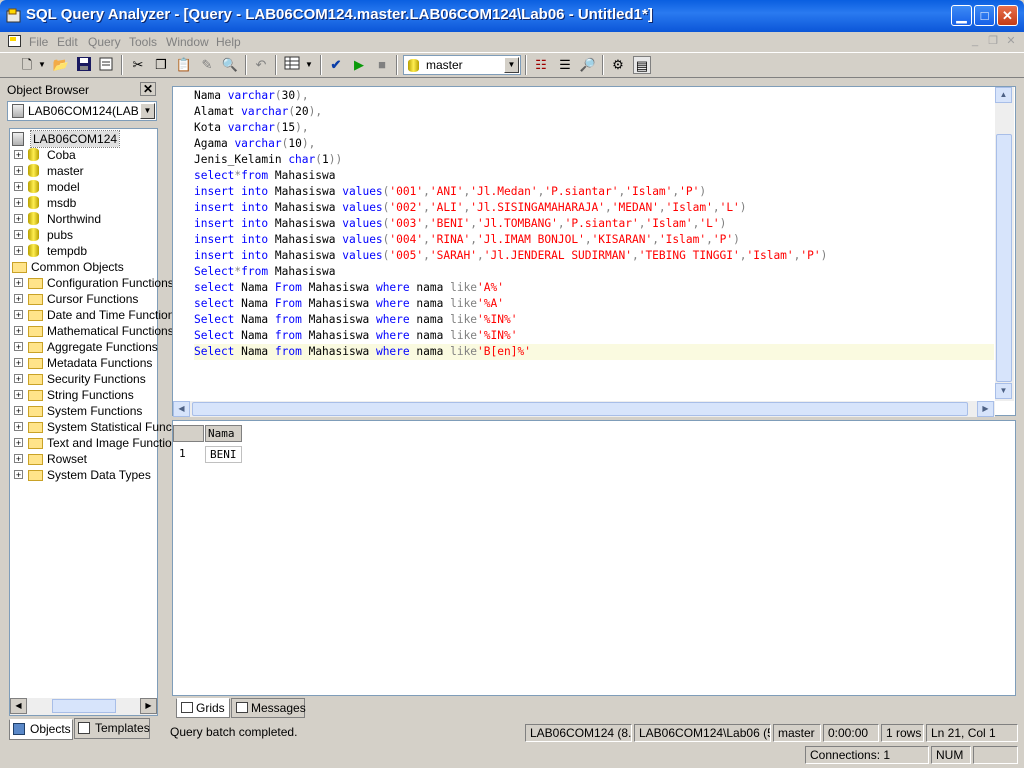  What do you see at coordinates (261, 65) in the screenshot?
I see `undo-icon: ↶` at bounding box center [261, 65].